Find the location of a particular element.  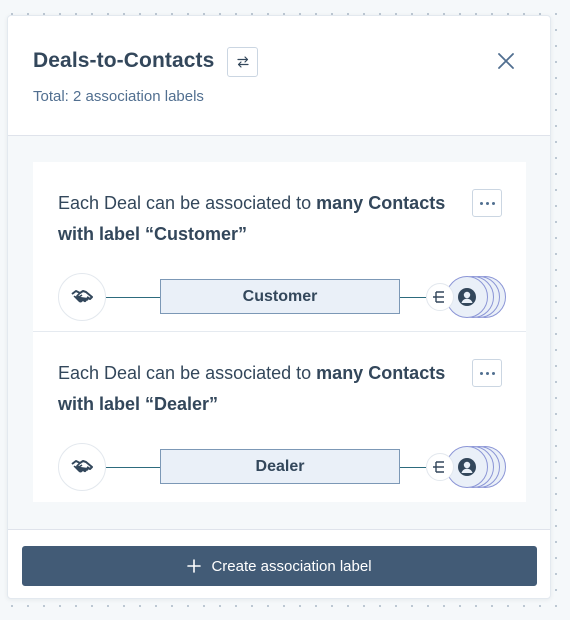

close-icon is located at coordinates (506, 61).